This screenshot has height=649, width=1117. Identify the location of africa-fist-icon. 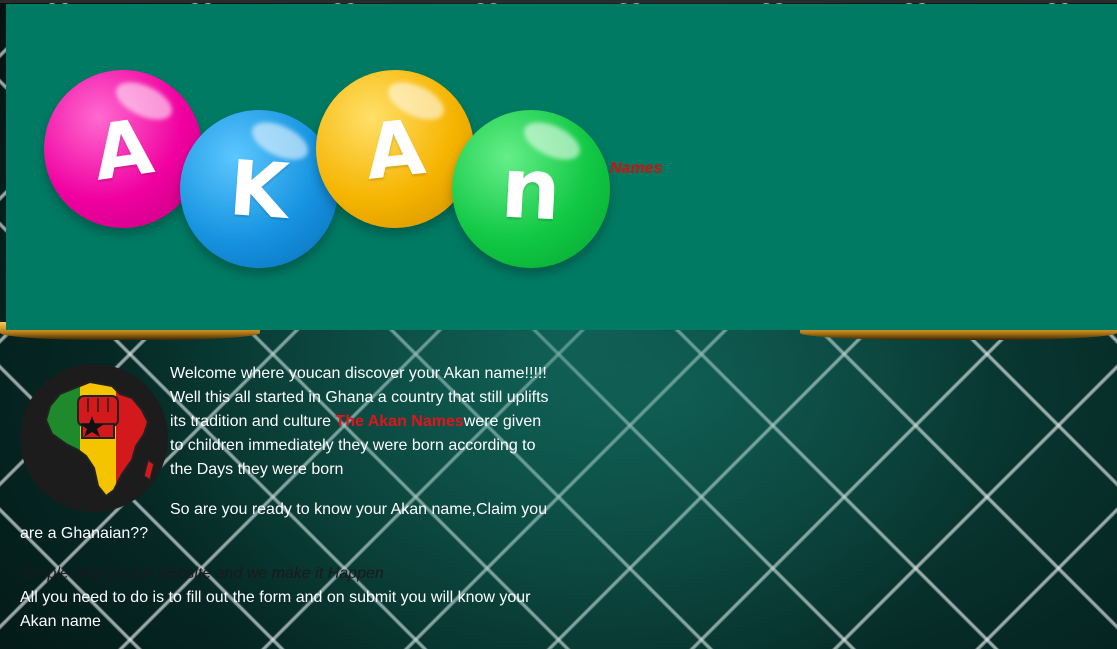
(94, 438).